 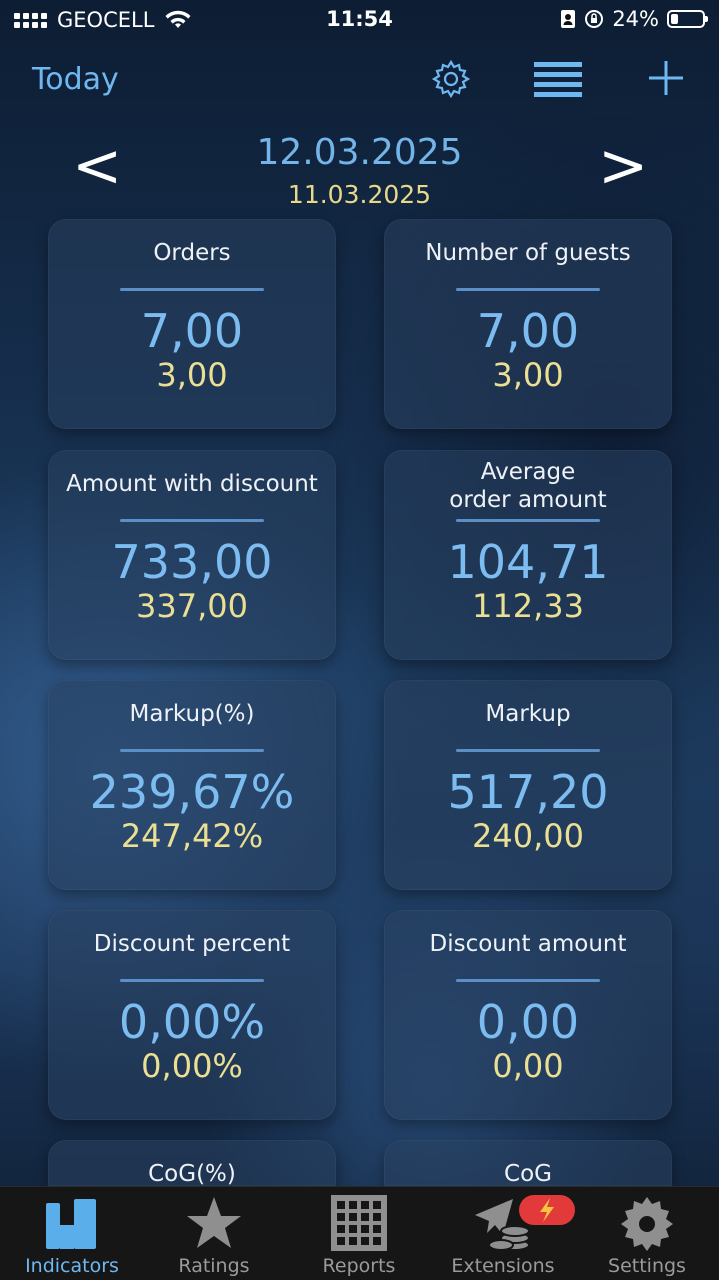 I want to click on add-button, so click(x=666, y=80).